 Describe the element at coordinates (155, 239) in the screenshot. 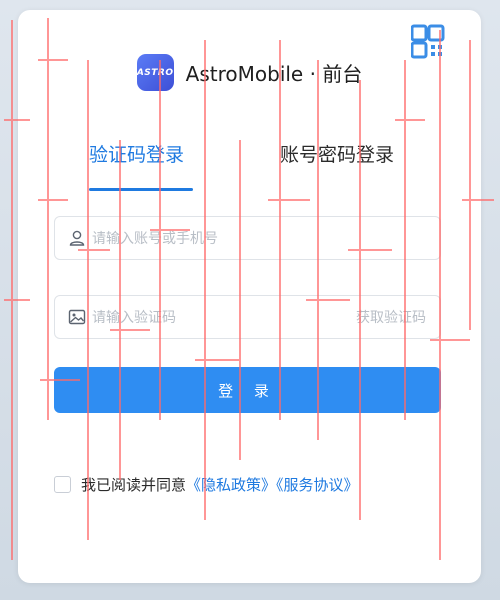

I see `account-placeholder: 请输入账号或手机号` at that location.